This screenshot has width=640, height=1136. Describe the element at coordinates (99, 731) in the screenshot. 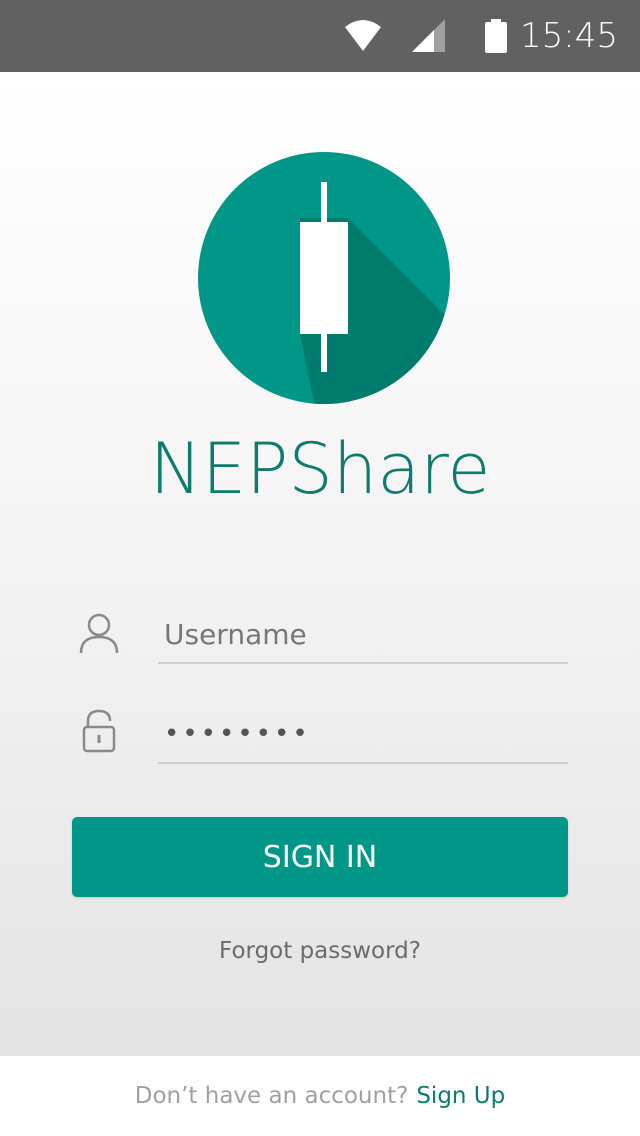

I see `lock-icon` at that location.